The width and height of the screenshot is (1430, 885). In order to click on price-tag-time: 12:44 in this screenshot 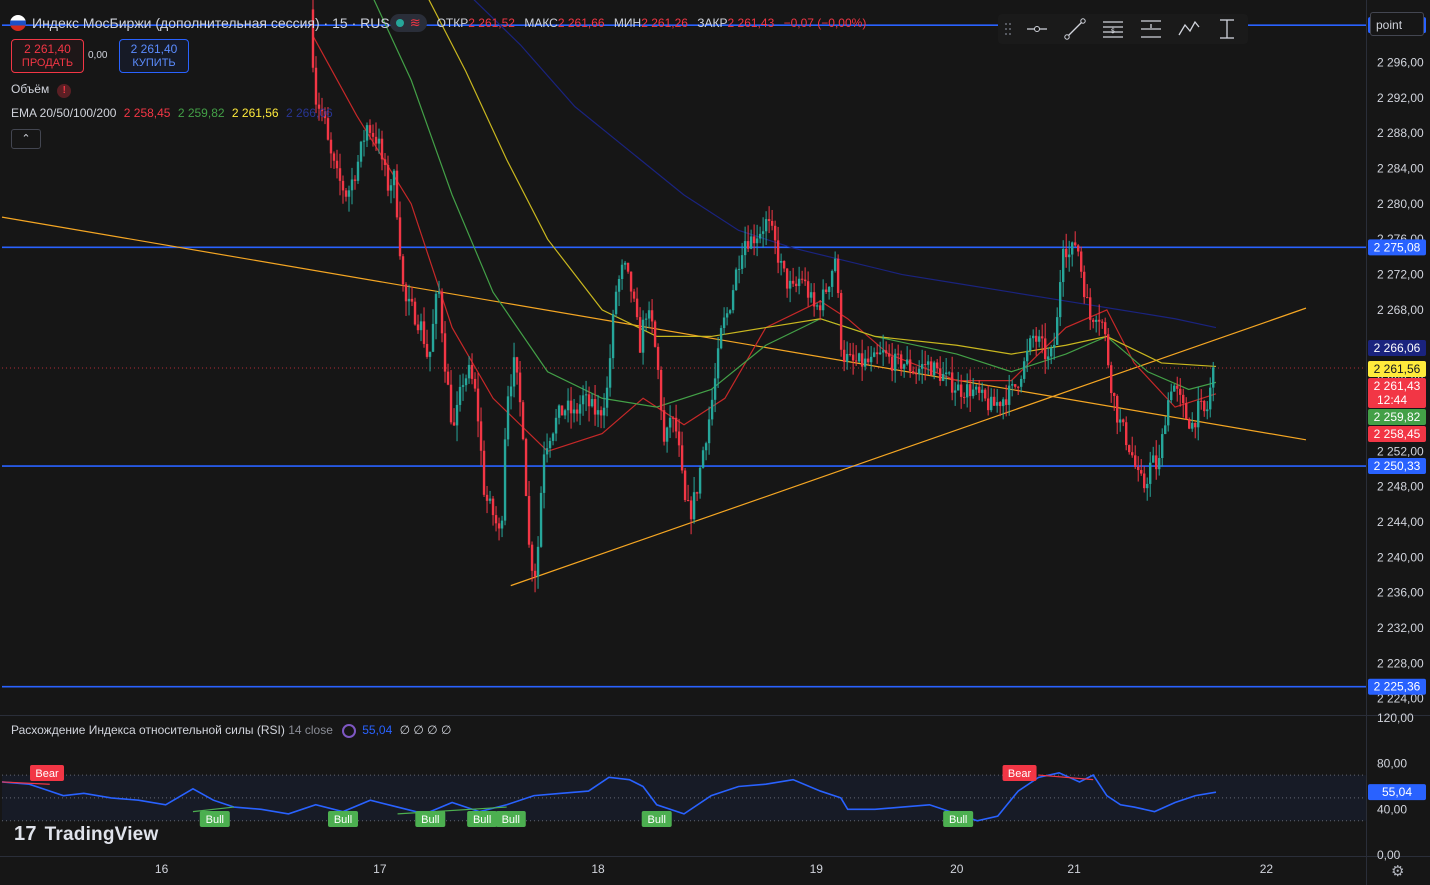, I will do `click(1392, 400)`.